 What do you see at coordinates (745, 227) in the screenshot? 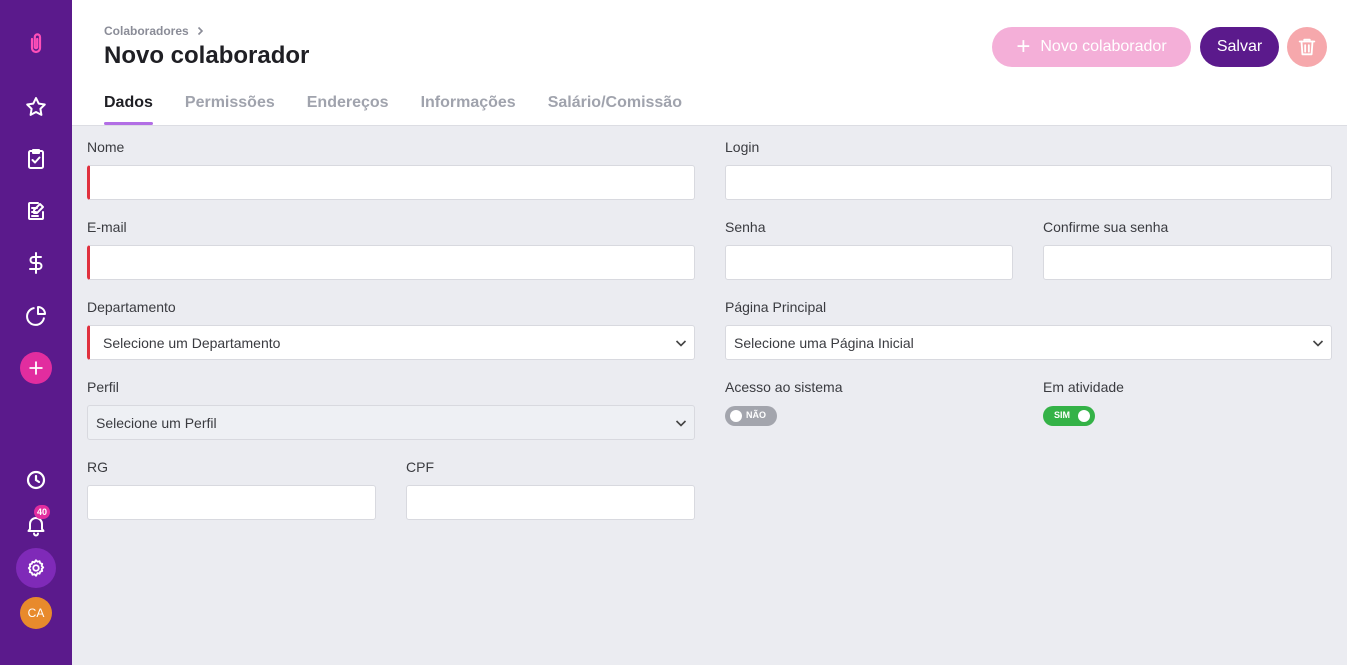
I see `senha-label: Senha` at bounding box center [745, 227].